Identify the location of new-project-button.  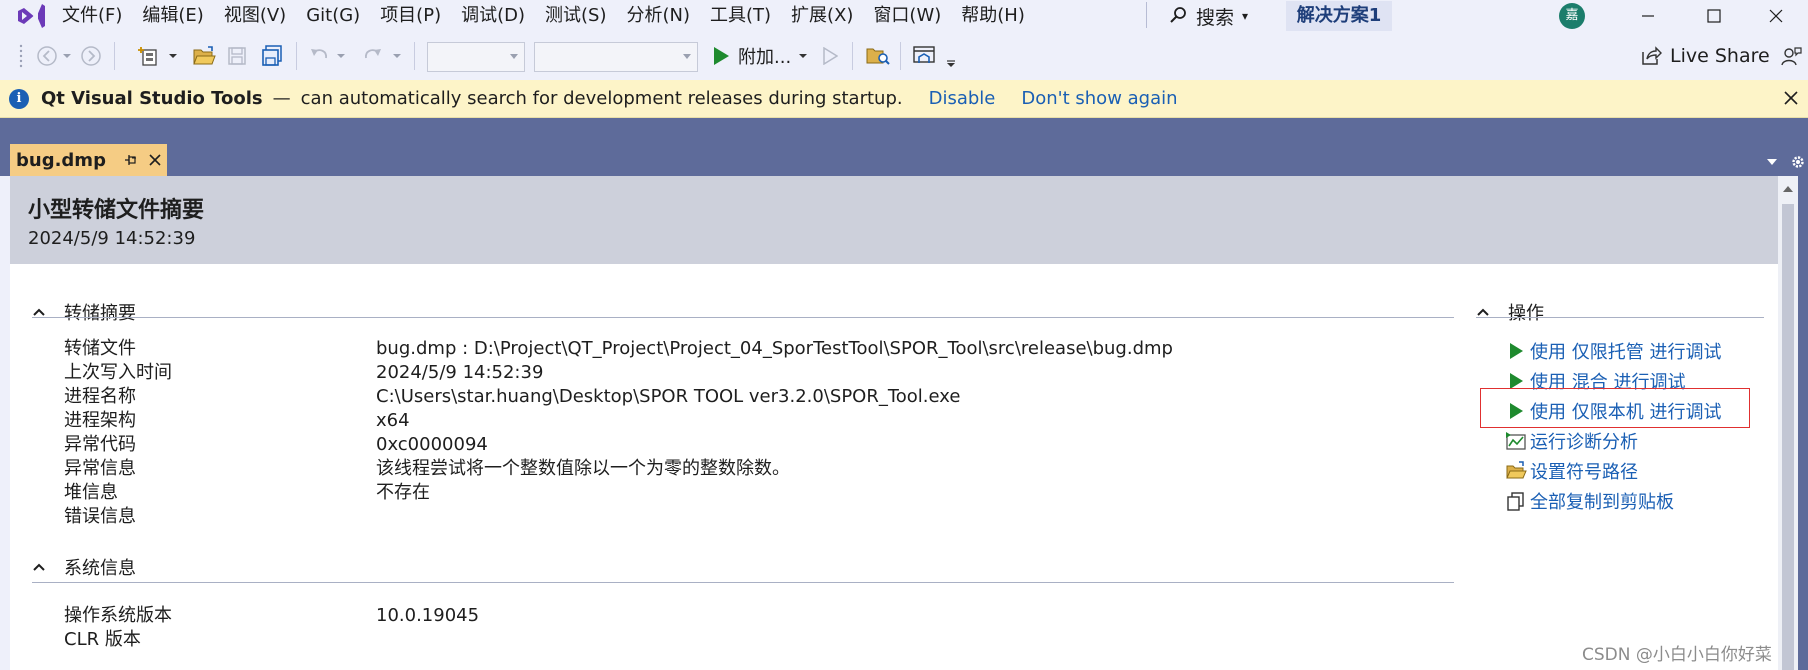
(150, 56).